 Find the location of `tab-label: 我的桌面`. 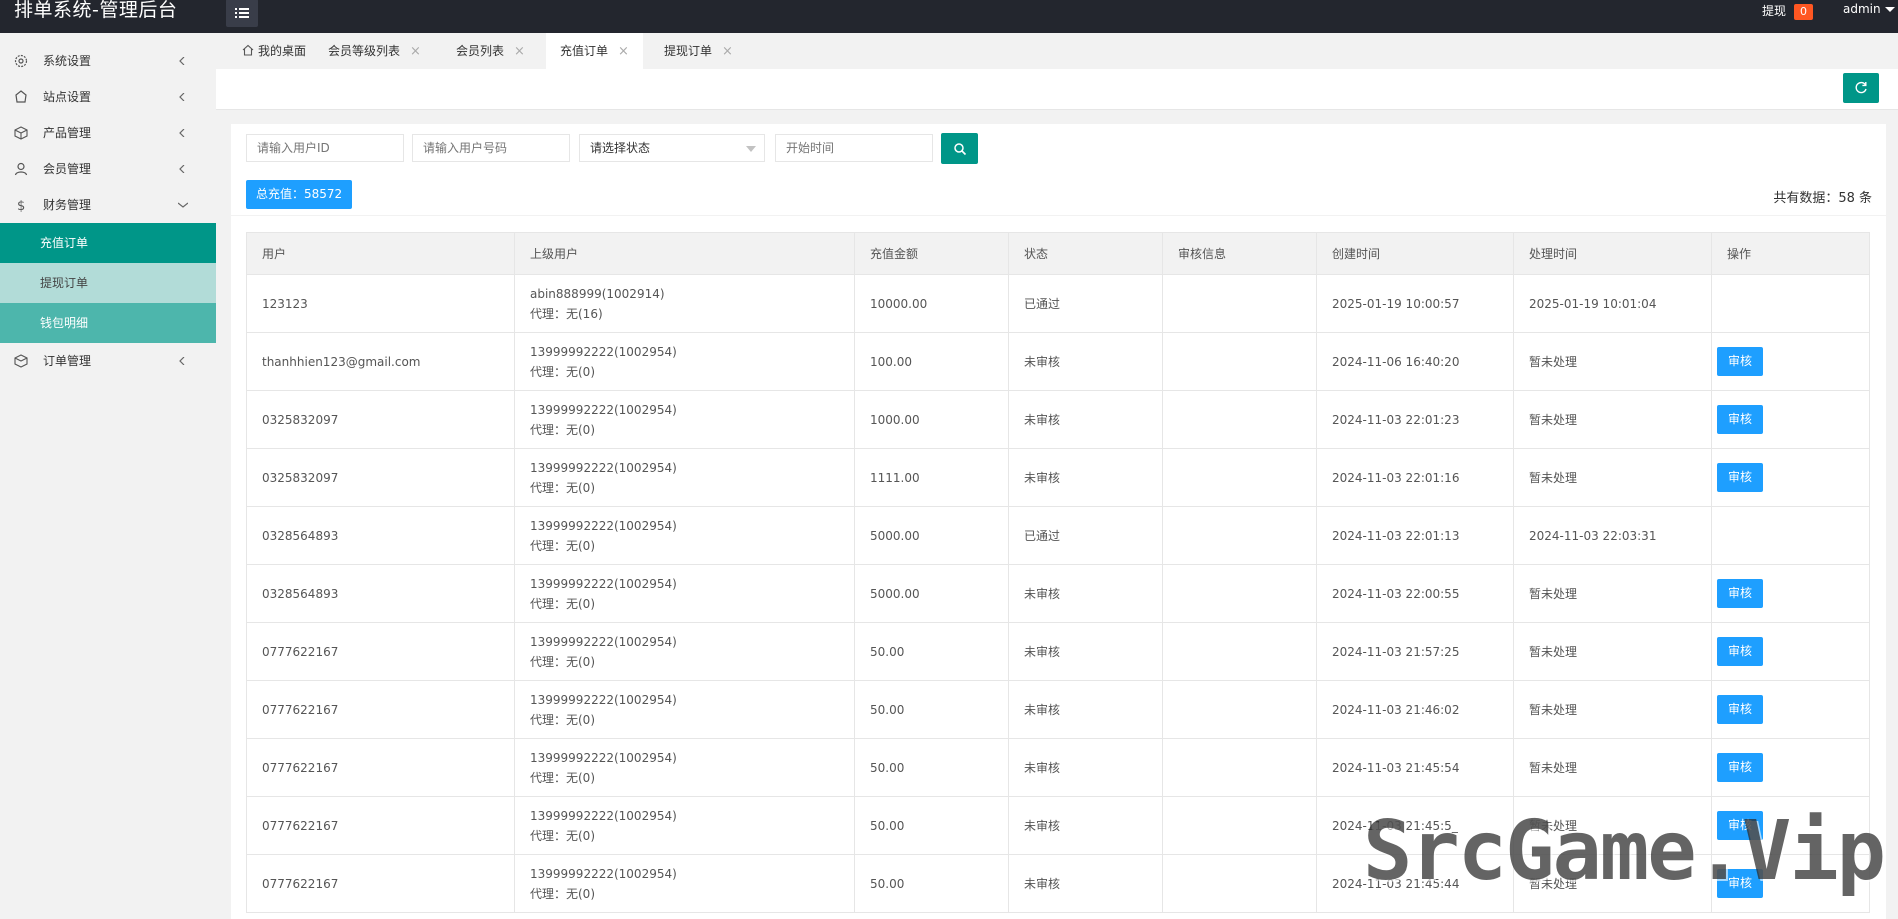

tab-label: 我的桌面 is located at coordinates (282, 51).